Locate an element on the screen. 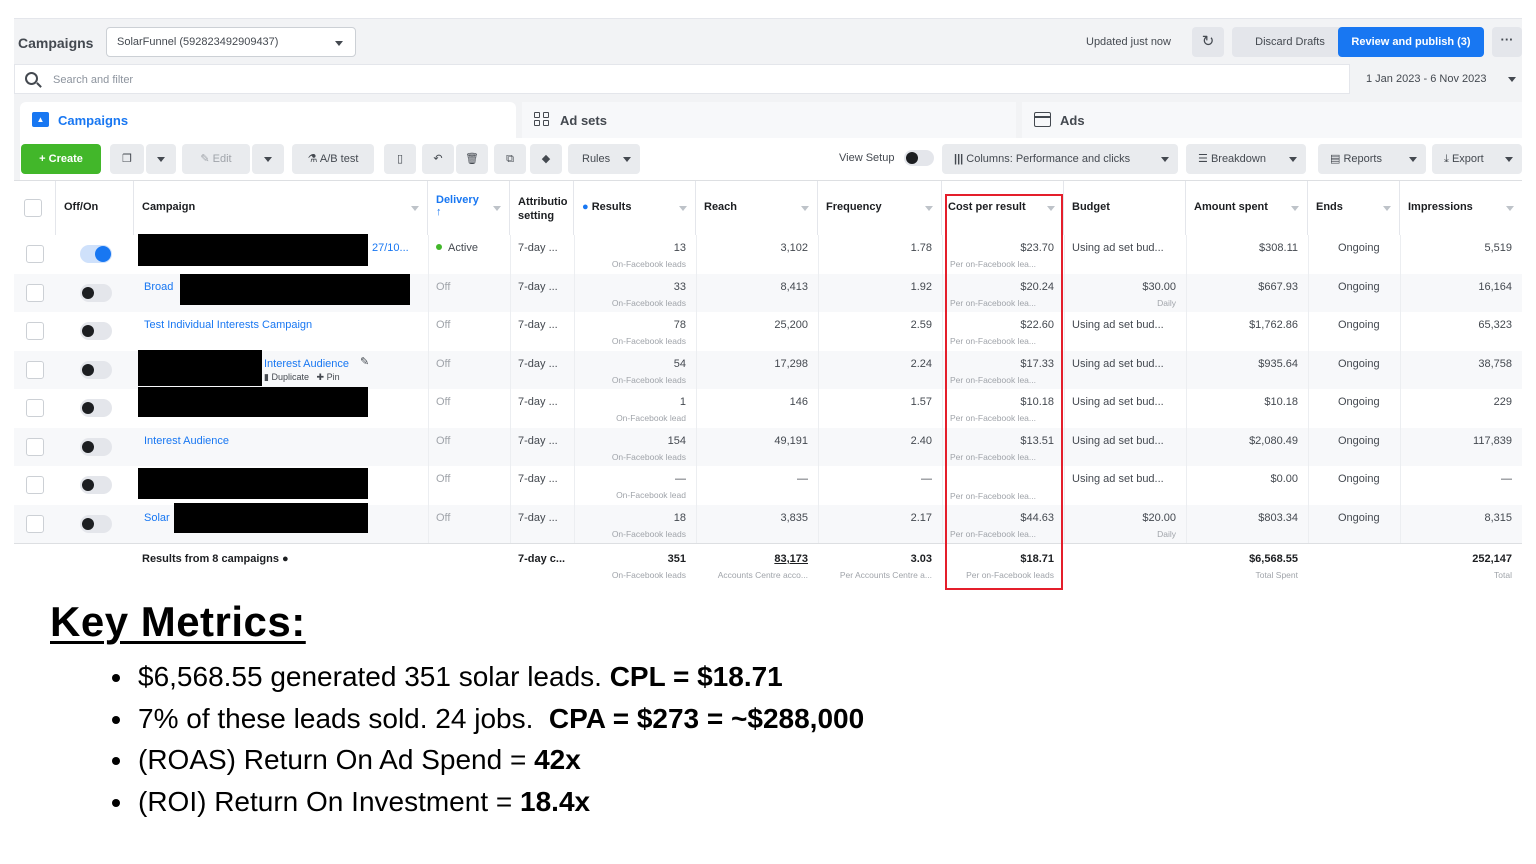 The width and height of the screenshot is (1536, 864). edit-button: ✎ Edit is located at coordinates (216, 159).